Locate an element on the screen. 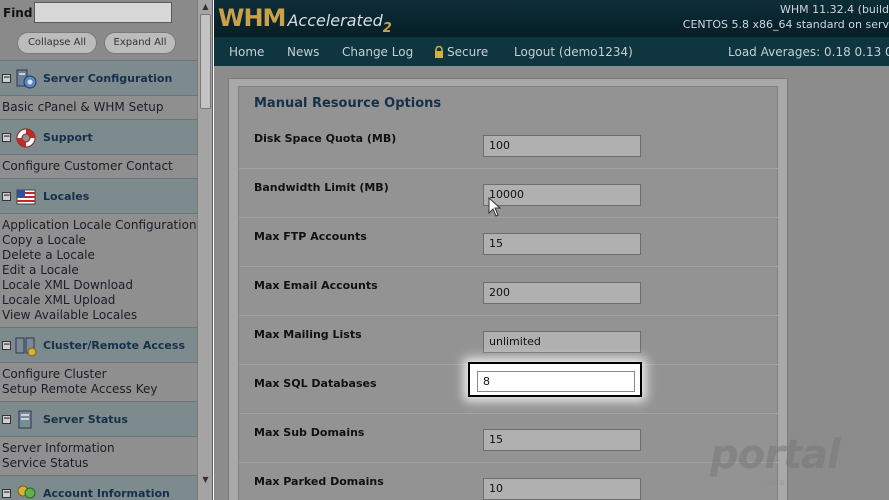 This screenshot has height=500, width=889. section-title: Locales is located at coordinates (66, 196).